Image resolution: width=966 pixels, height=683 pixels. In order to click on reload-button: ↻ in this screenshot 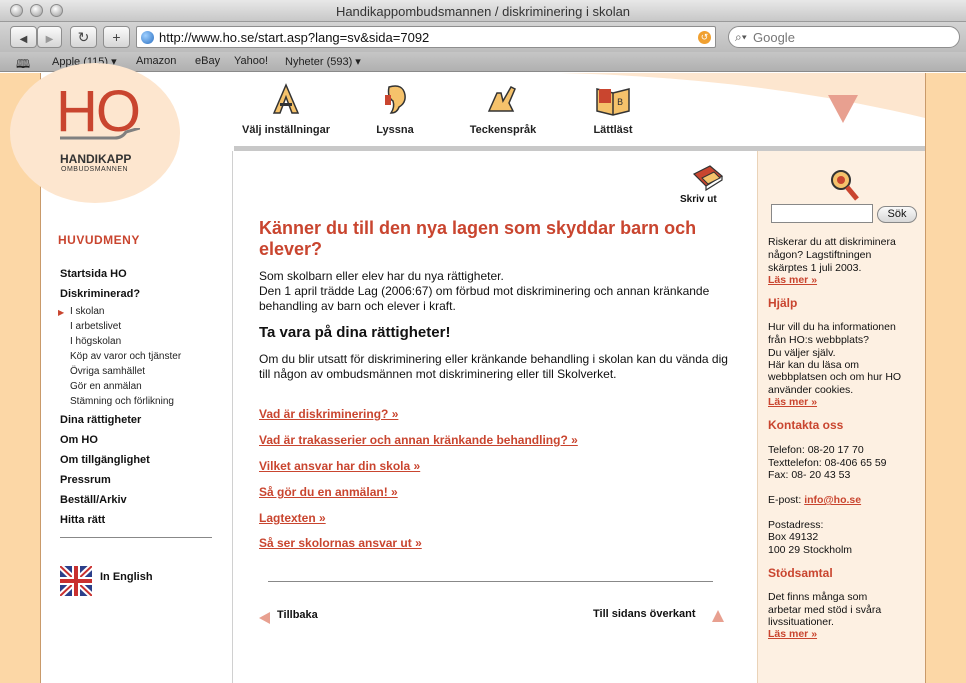, I will do `click(83, 37)`.